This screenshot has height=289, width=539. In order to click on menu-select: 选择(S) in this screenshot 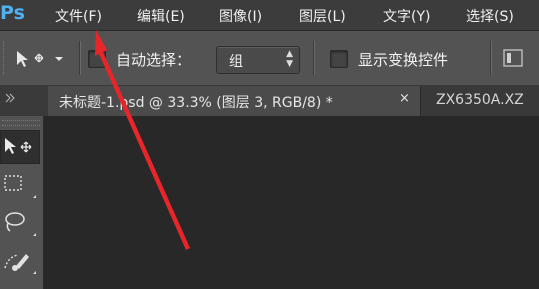, I will do `click(490, 16)`.